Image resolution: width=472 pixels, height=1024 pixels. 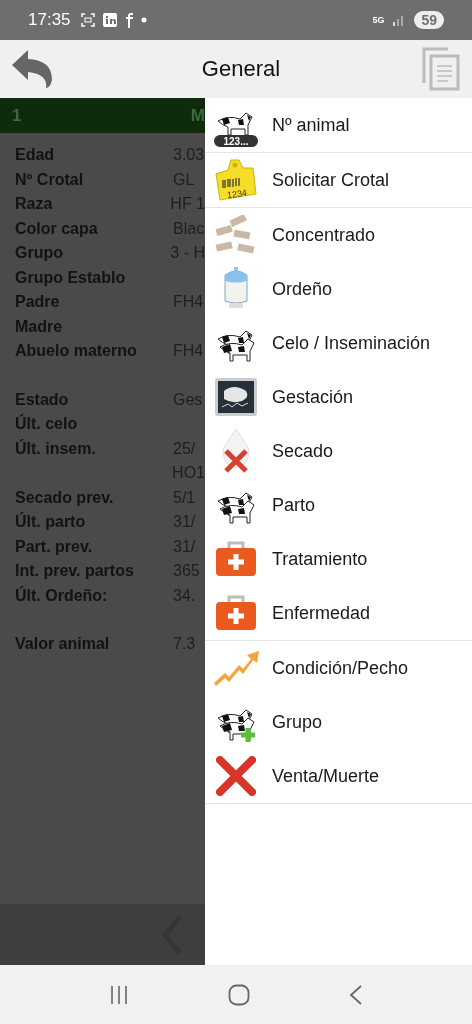 I want to click on menu-item: Ordeño, so click(x=338, y=289).